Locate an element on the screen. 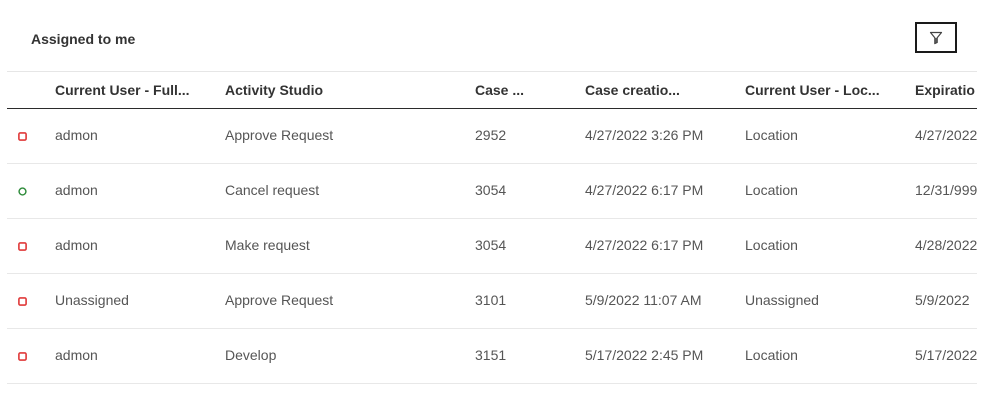  column-header-expiration: Expiratio is located at coordinates (946, 90).